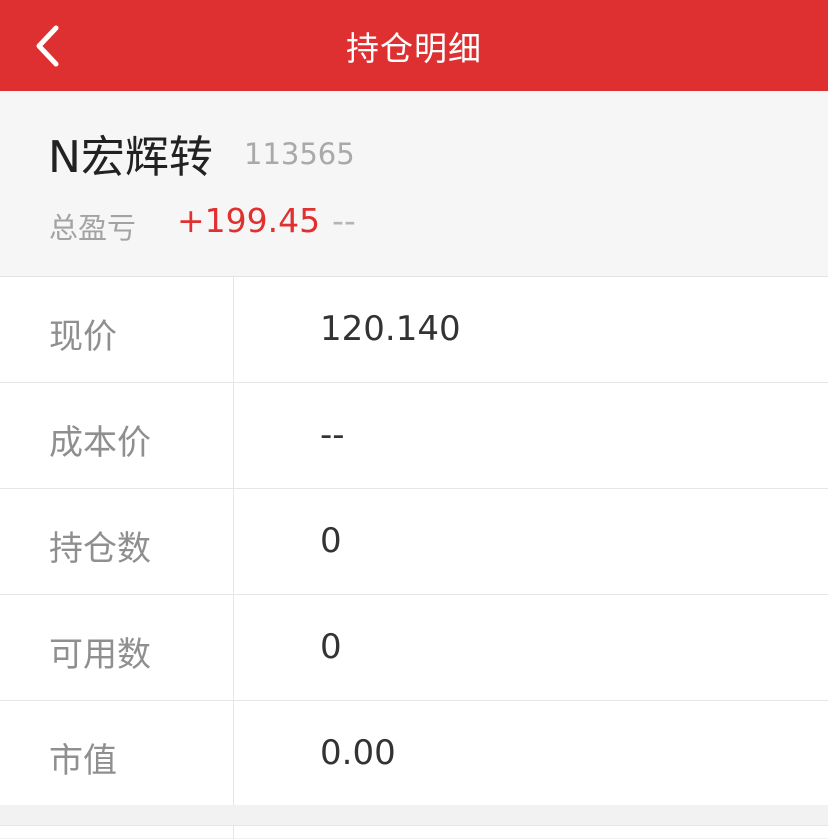 The width and height of the screenshot is (828, 839). Describe the element at coordinates (100, 655) in the screenshot. I see `detail-label: 可用数` at that location.